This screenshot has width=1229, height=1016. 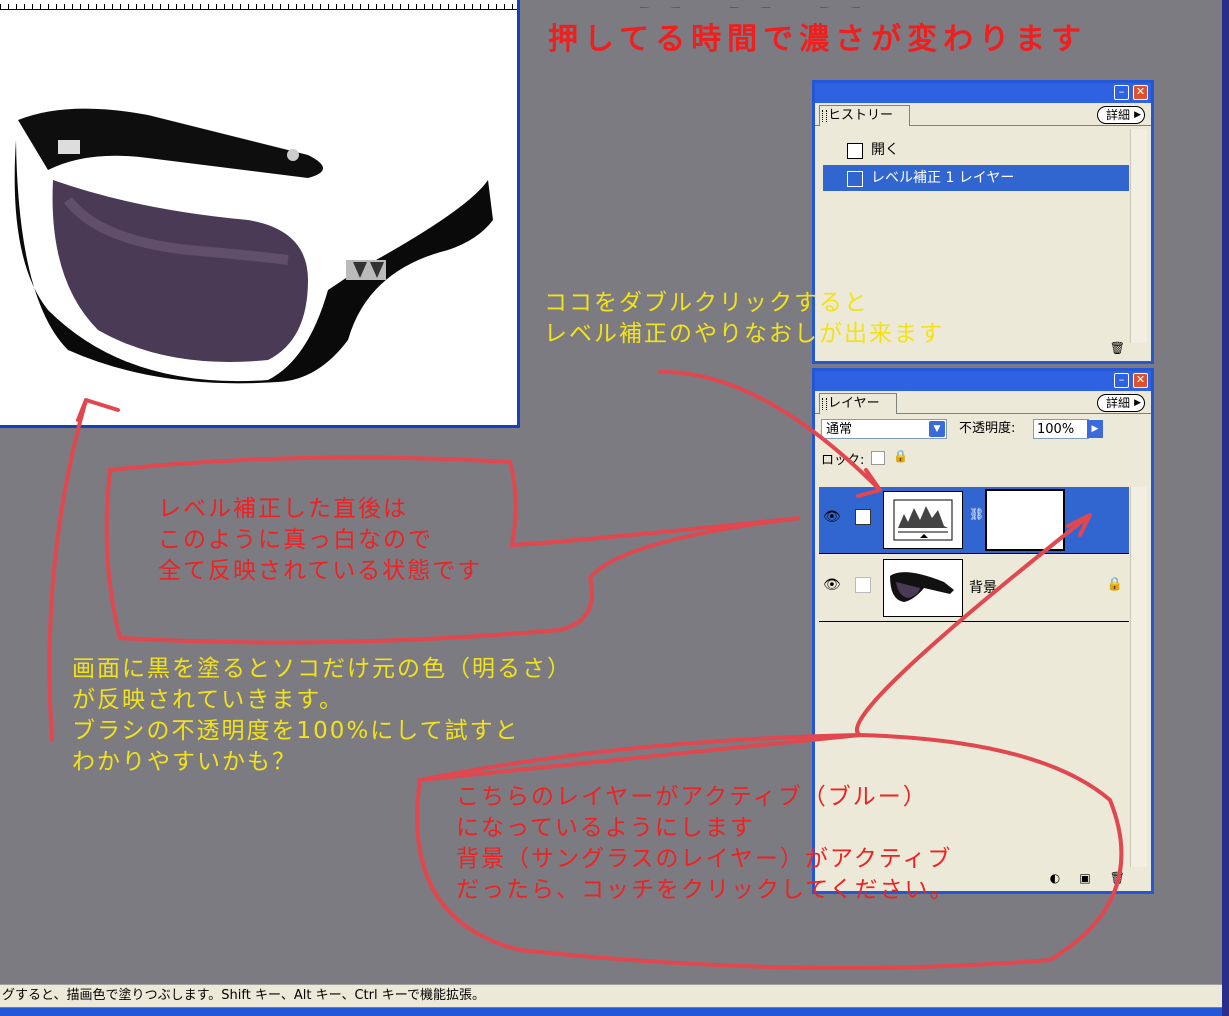 I want to click on layer-row-background: 👁 背景 🔒, so click(x=974, y=588).